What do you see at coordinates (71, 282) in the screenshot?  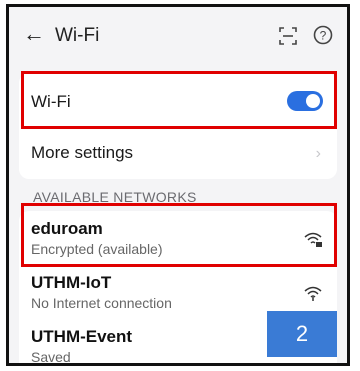 I see `network-name: UTHM-IoT` at bounding box center [71, 282].